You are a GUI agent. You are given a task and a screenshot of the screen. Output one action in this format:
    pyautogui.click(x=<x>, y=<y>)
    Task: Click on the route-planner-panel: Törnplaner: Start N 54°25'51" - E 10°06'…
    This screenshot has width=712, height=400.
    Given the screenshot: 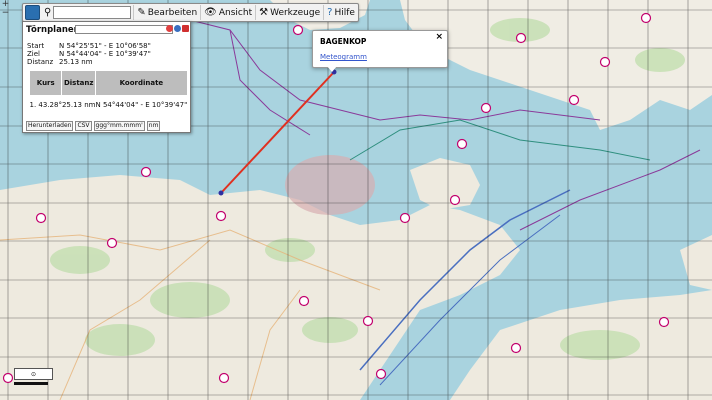 What is the action you would take?
    pyautogui.click(x=106, y=77)
    